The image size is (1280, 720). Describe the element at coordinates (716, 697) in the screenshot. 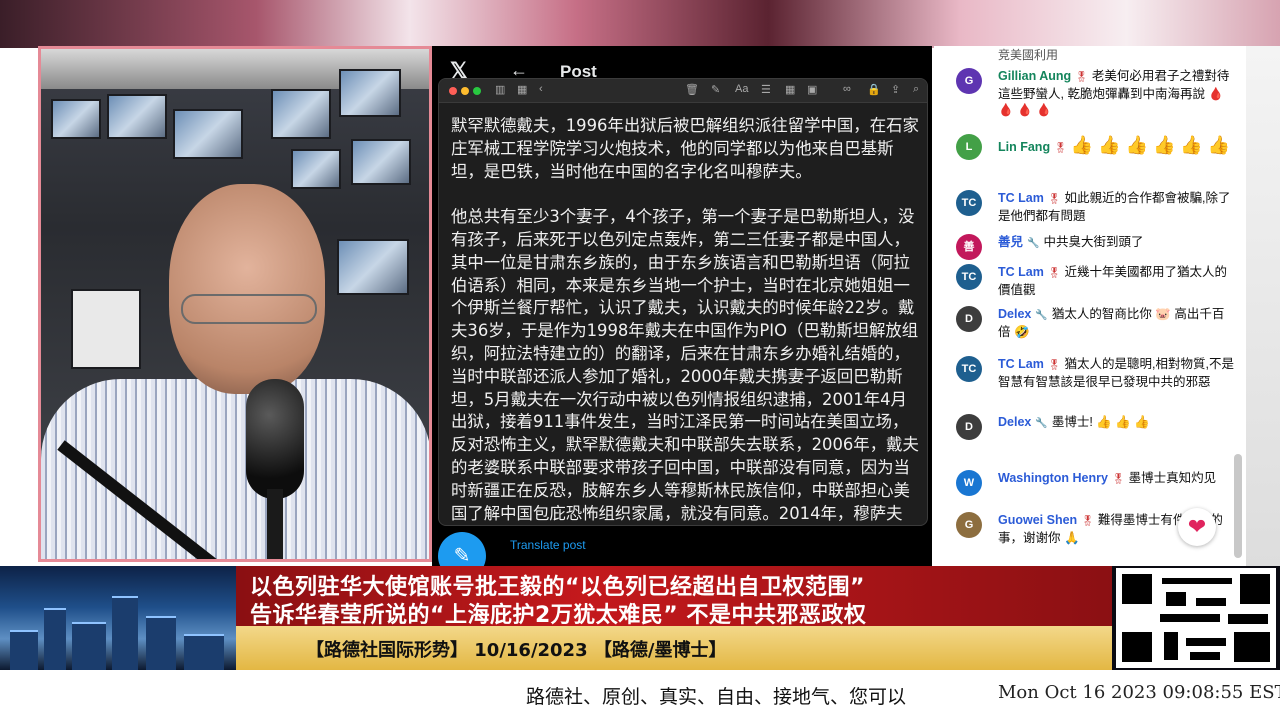

I see `ticker-text: 路德社、原创、真实、自由、接地气、您可以` at that location.